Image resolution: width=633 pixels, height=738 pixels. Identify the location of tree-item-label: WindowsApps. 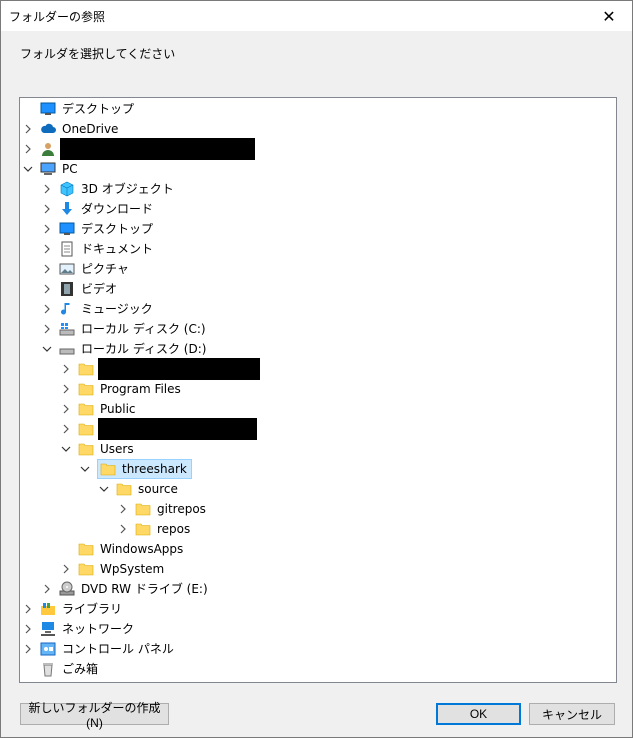
(142, 549).